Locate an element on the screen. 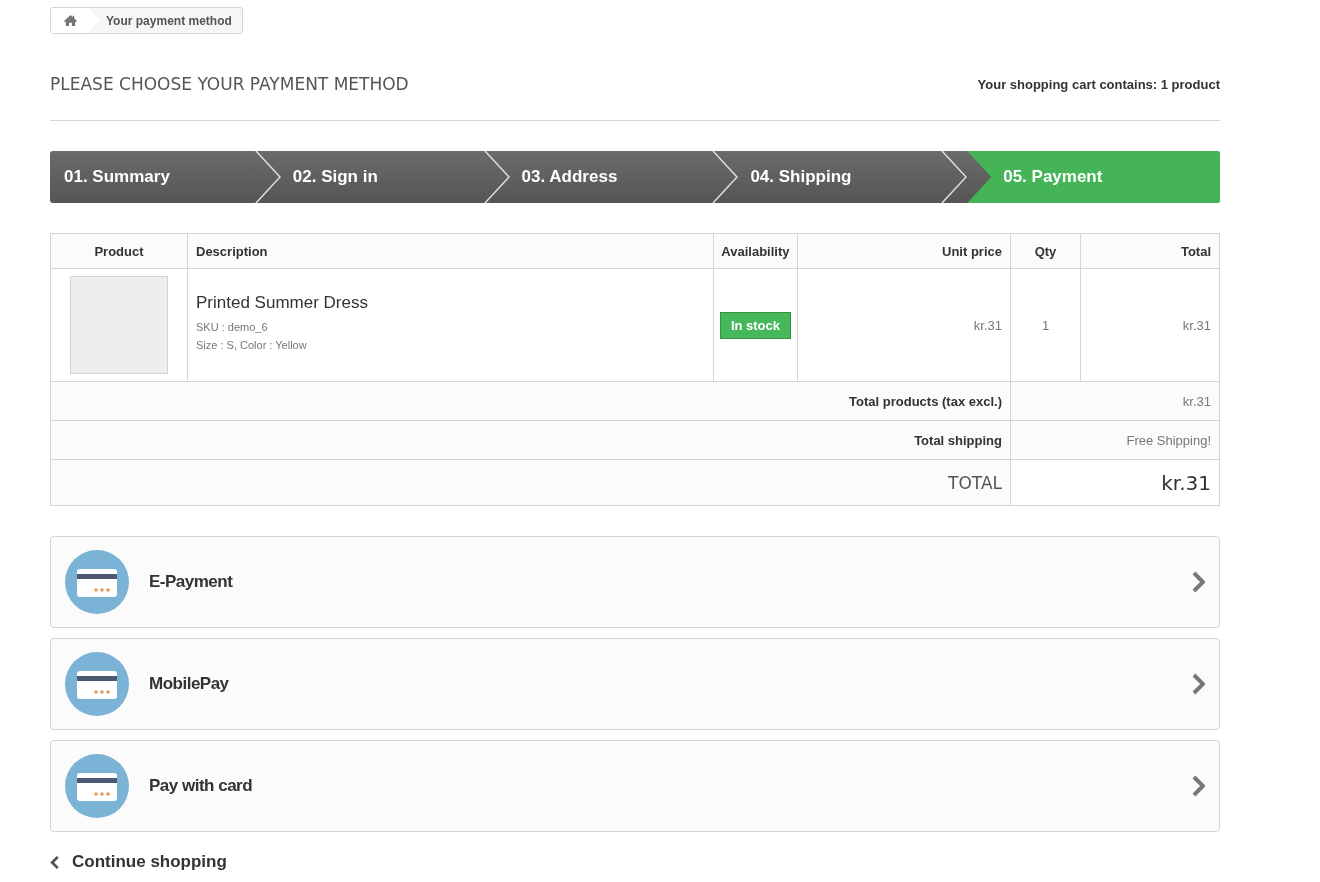 The width and height of the screenshot is (1320, 882). payment-option: E-Payment is located at coordinates (635, 582).